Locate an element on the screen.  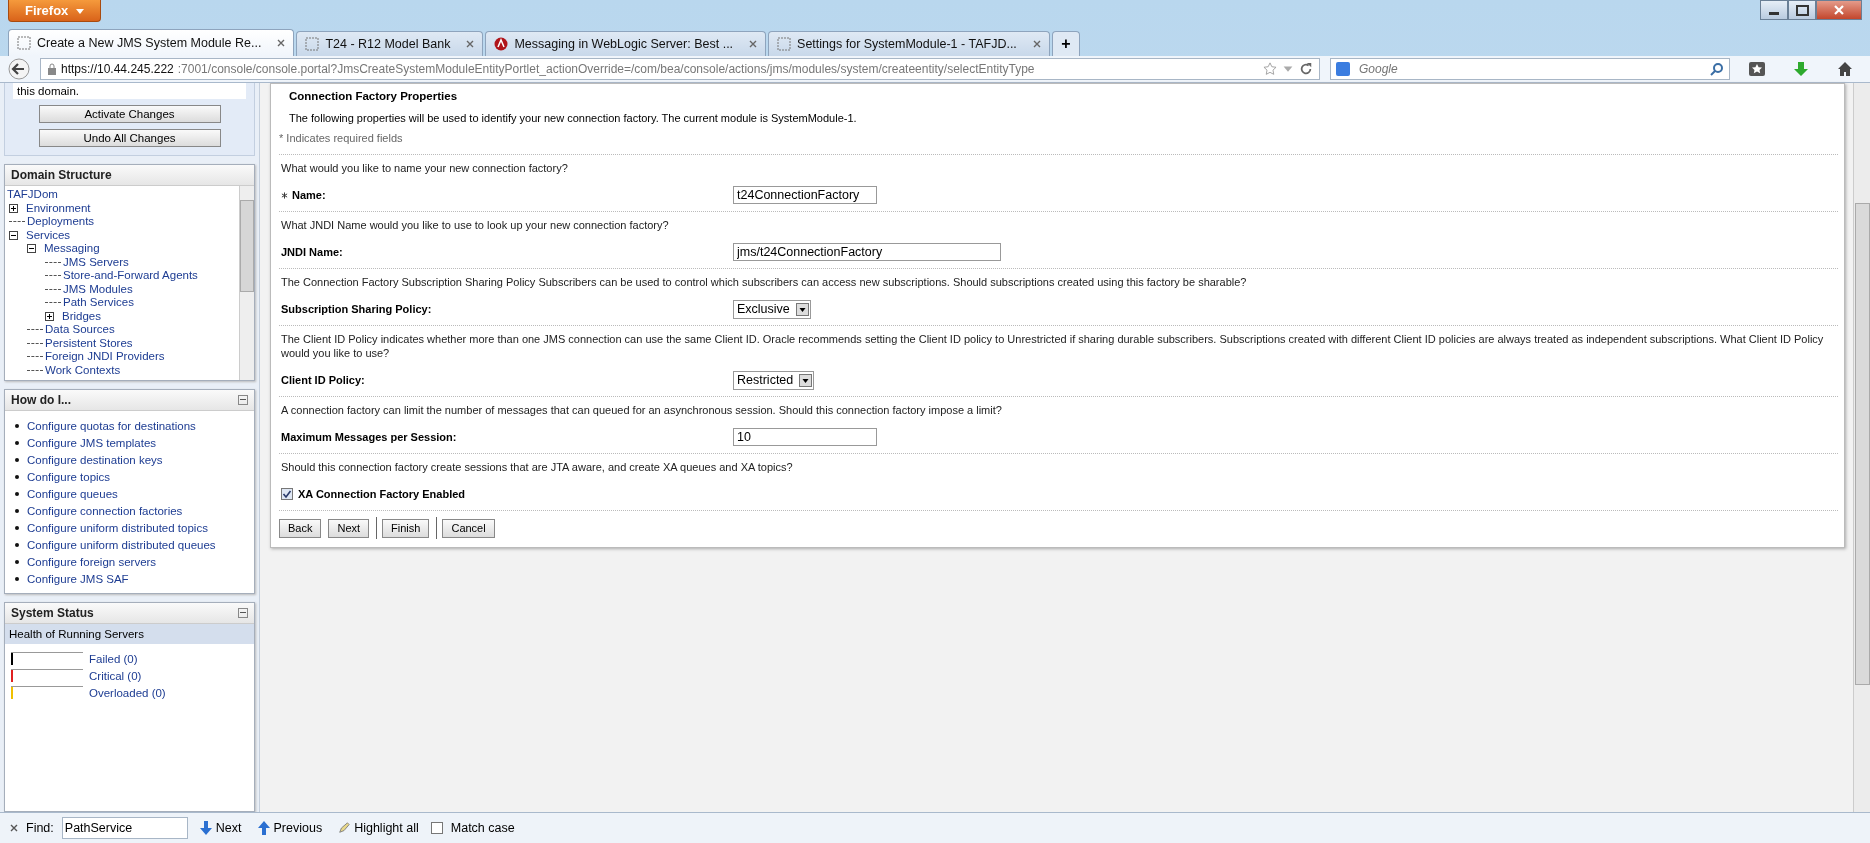
minimize-button is located at coordinates (1774, 10).